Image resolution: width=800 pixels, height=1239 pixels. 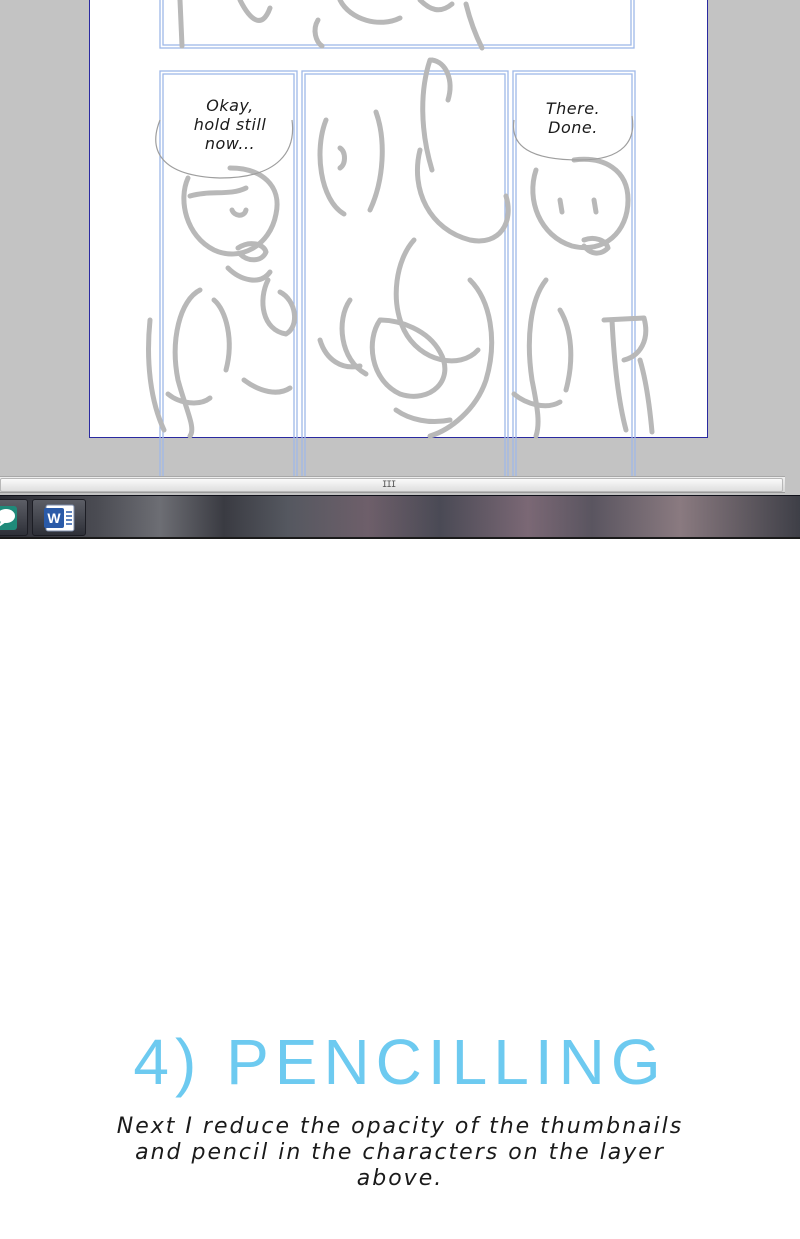 I want to click on scrollbar-thumb: III, so click(x=391, y=485).